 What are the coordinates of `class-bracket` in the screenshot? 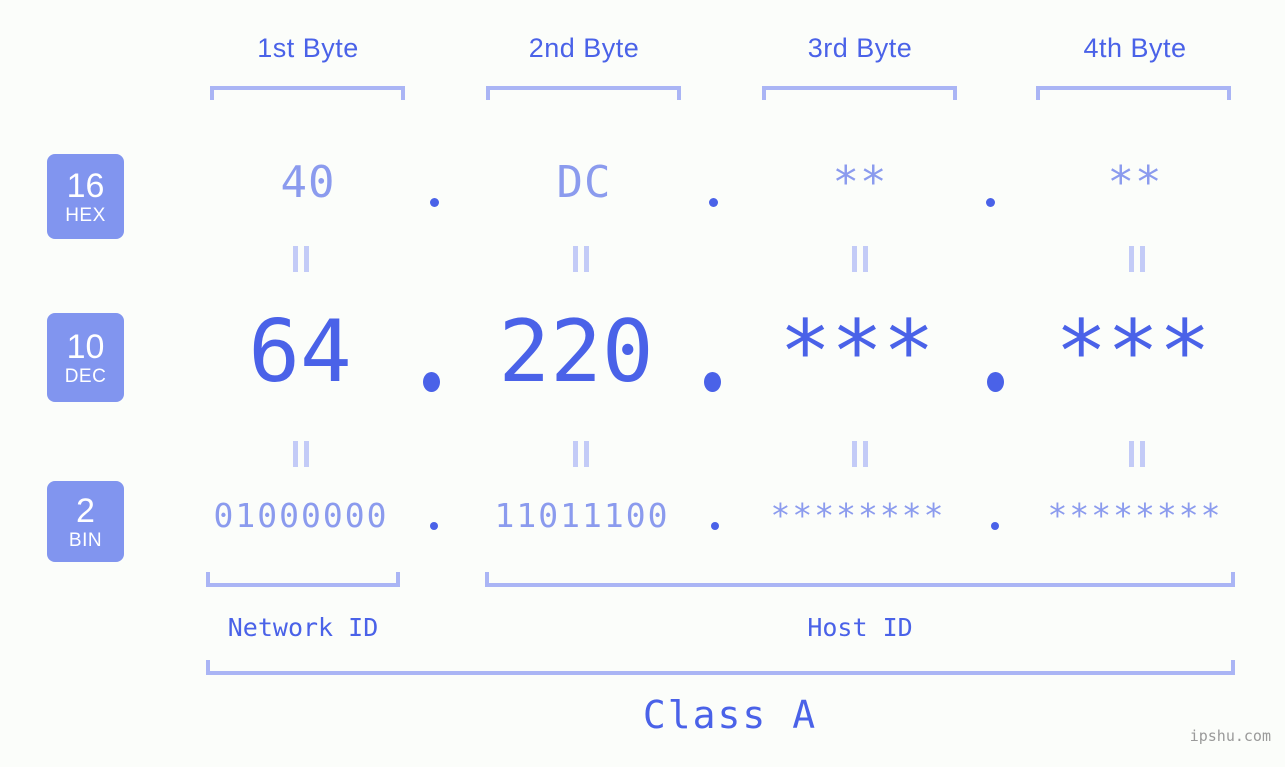 It's located at (720, 667).